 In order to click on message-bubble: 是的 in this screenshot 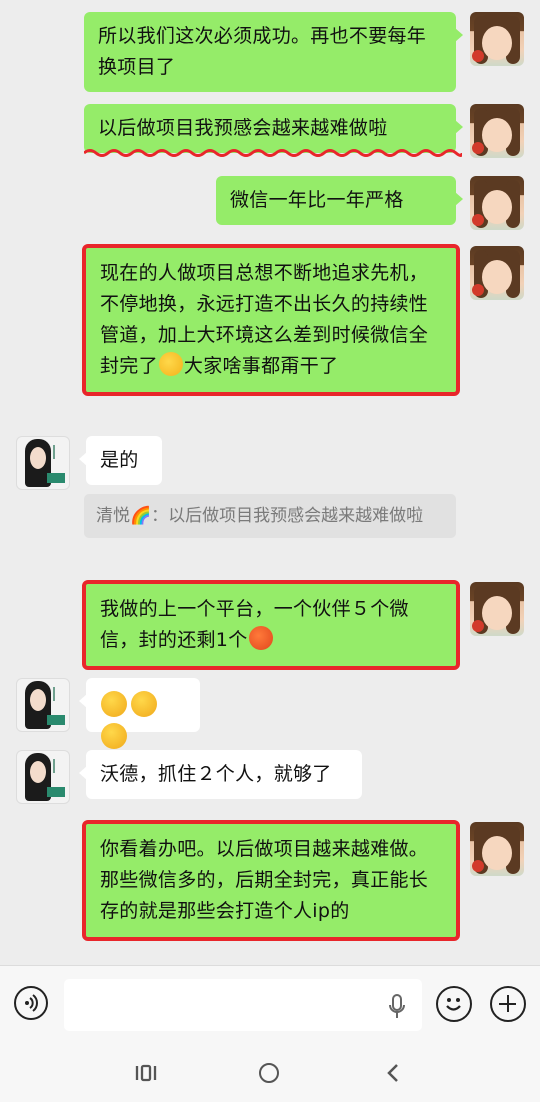, I will do `click(120, 460)`.